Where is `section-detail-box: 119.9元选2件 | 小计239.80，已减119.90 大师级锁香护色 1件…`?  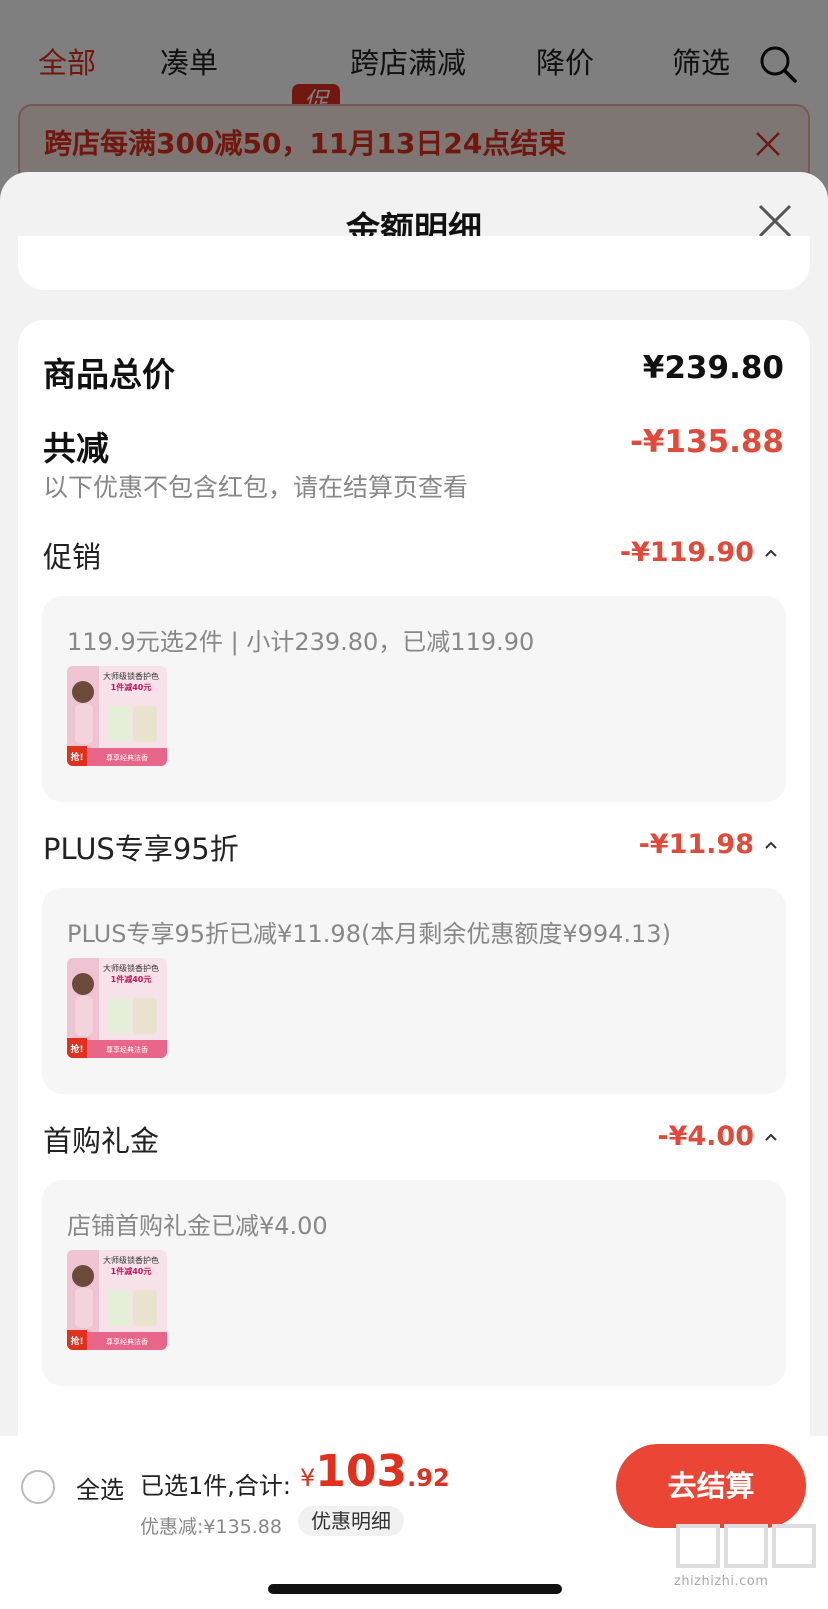
section-detail-box: 119.9元选2件 | 小计239.80，已减119.90 大师级锁香护色 1件… is located at coordinates (414, 699).